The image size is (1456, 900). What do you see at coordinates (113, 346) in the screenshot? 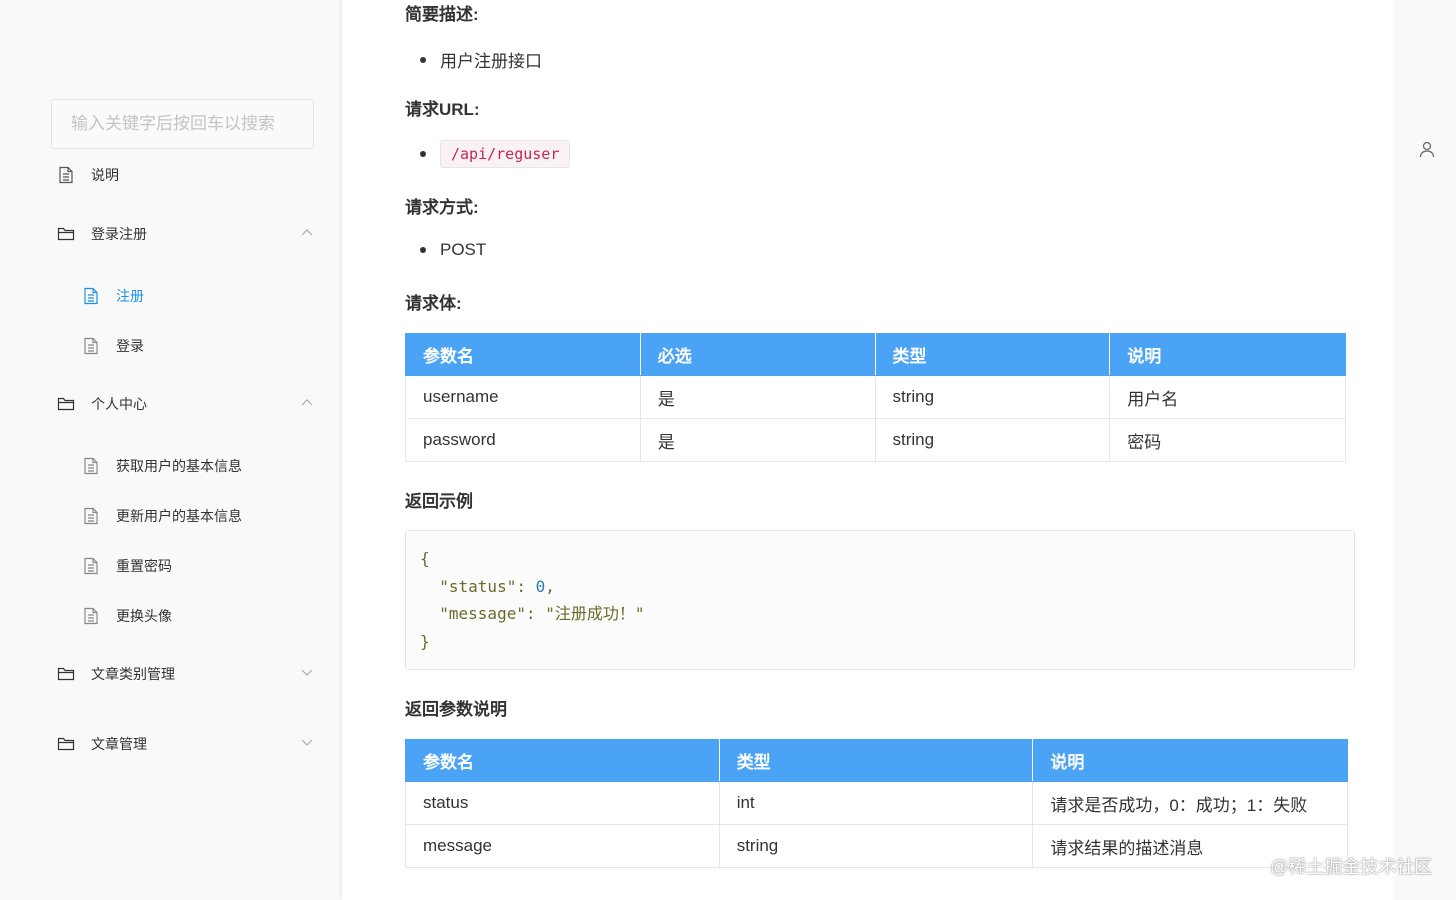
I see `sidebar-item-login: 登录` at bounding box center [113, 346].